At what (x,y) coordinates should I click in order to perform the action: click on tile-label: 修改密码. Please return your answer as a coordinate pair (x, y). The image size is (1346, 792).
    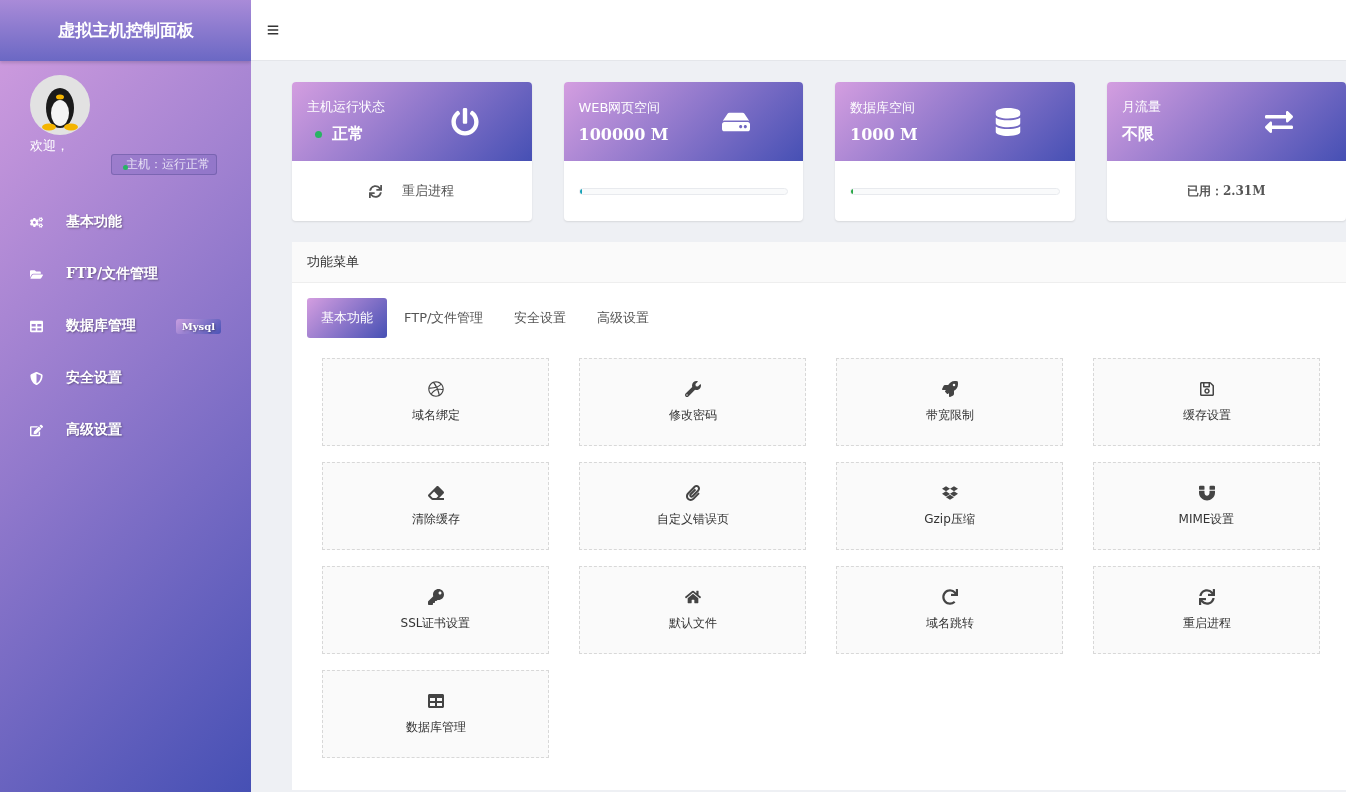
    Looking at the image, I should click on (692, 415).